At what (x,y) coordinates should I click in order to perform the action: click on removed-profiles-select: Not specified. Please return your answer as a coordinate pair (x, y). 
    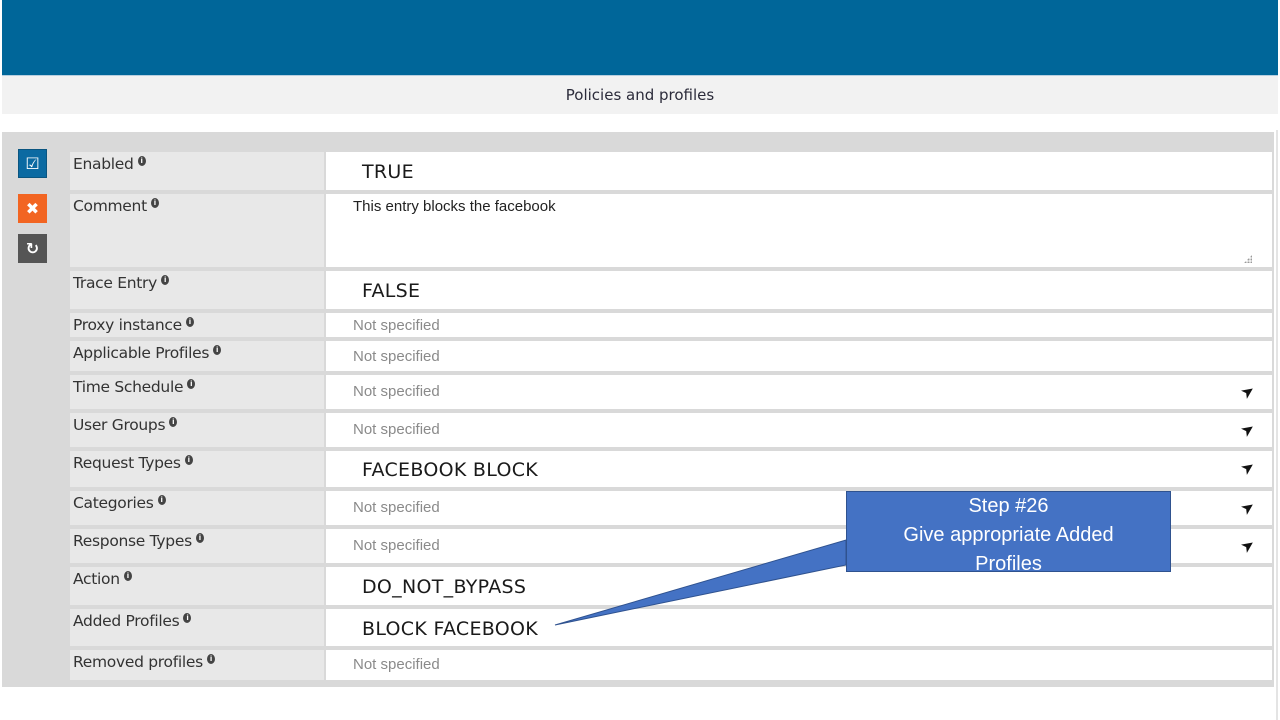
    Looking at the image, I should click on (799, 665).